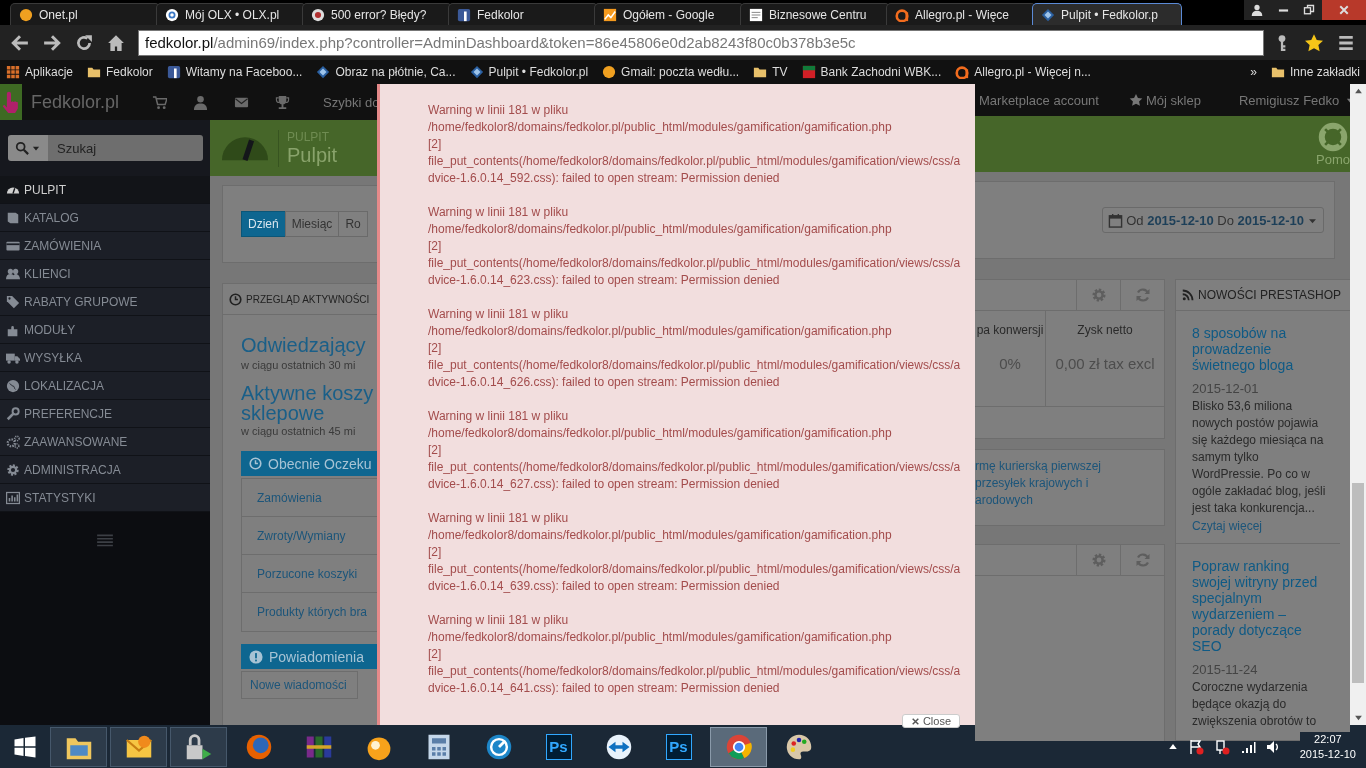  I want to click on more-bookmarks-button: », so click(1253, 72).